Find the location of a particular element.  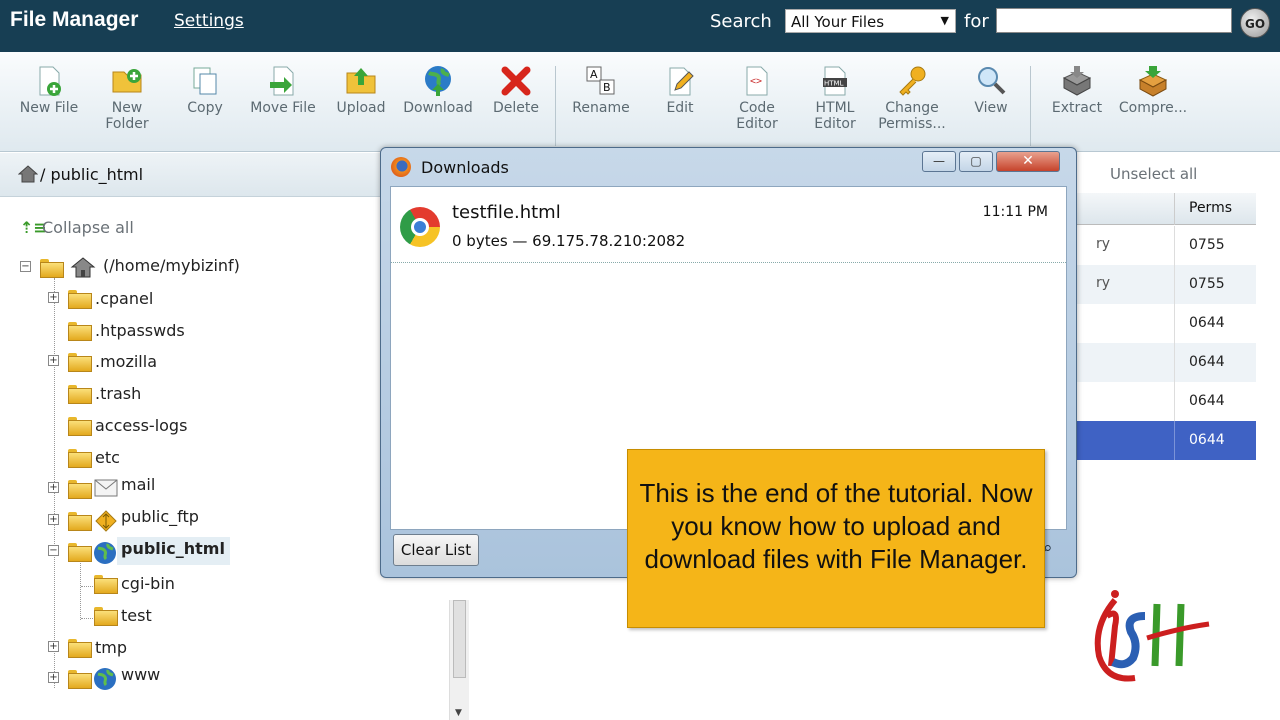

collapse-all-button: ⇡≡Collapse all is located at coordinates (77, 227).